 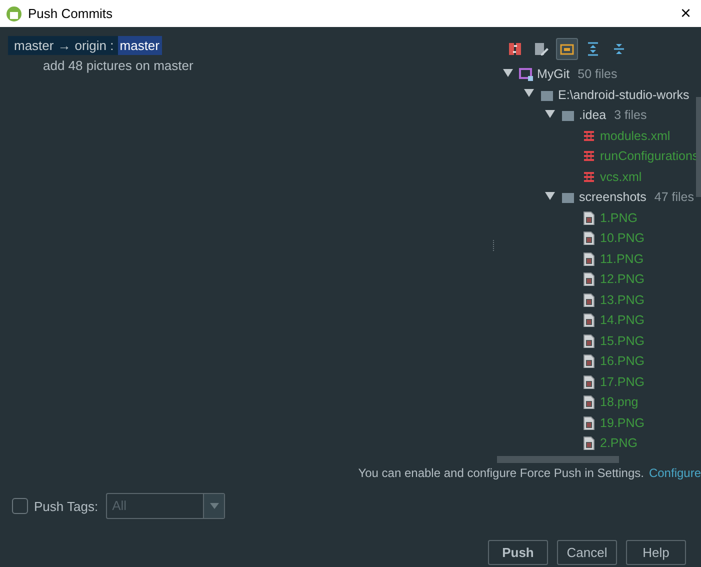 What do you see at coordinates (515, 49) in the screenshot?
I see `diff-icon` at bounding box center [515, 49].